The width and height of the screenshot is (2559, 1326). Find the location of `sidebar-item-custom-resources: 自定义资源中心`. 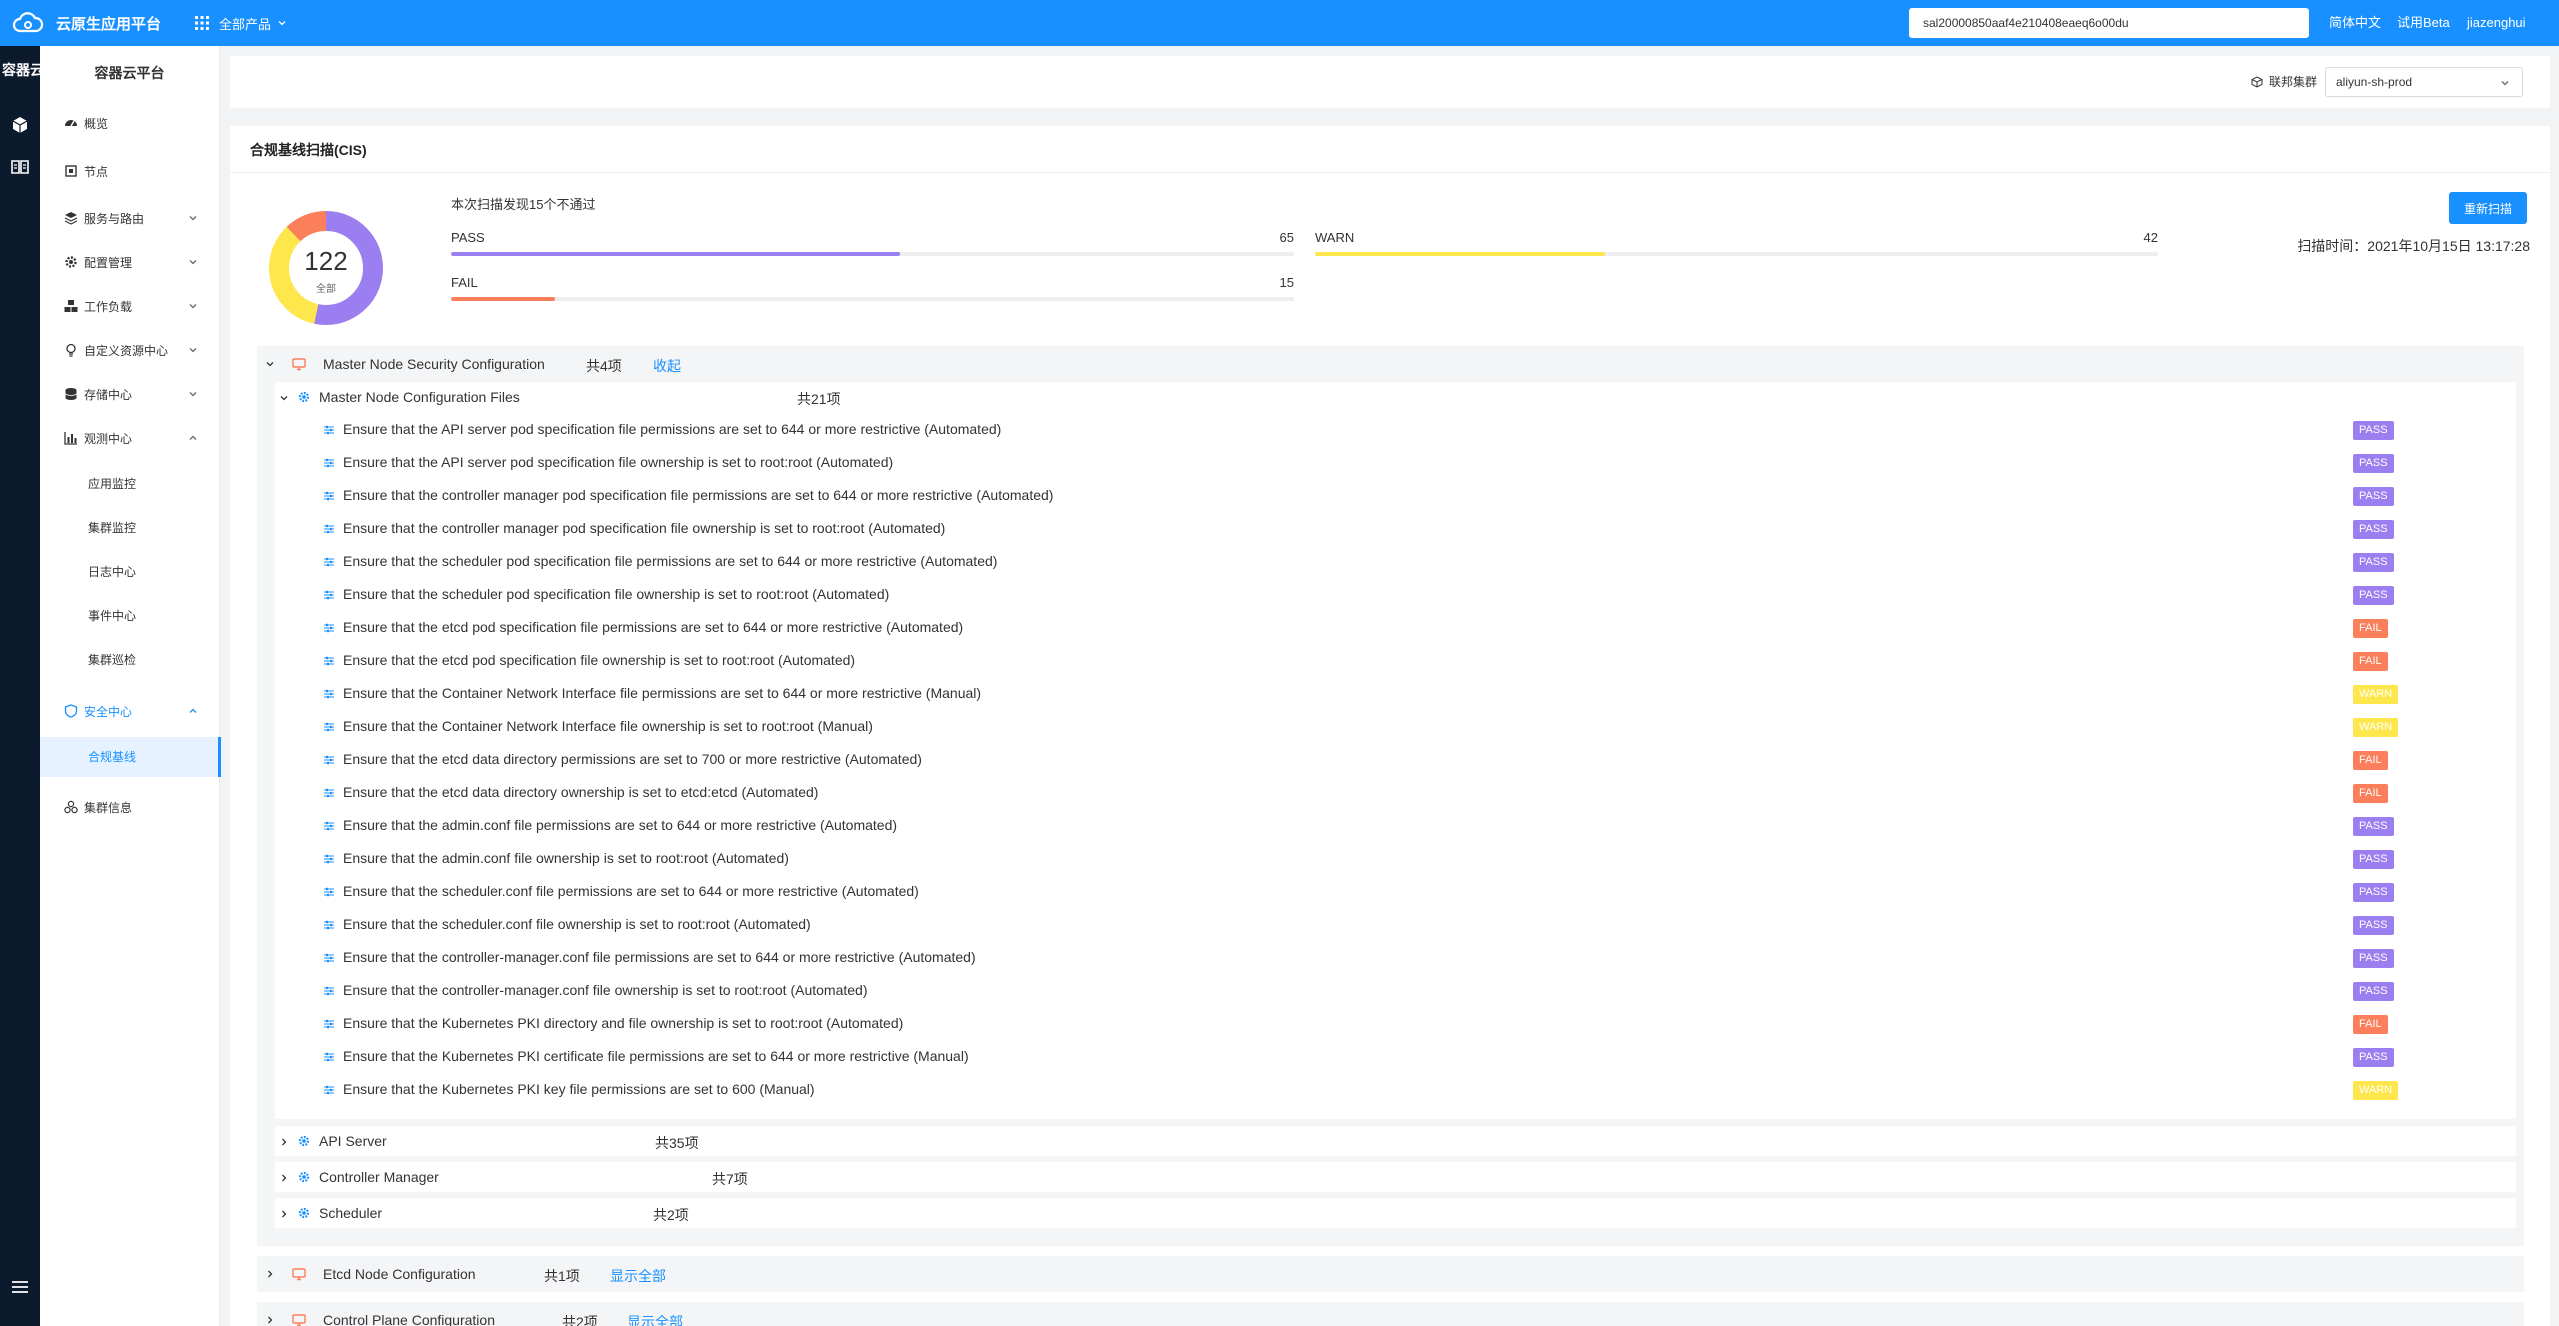

sidebar-item-custom-resources: 自定义资源中心 is located at coordinates (130, 350).